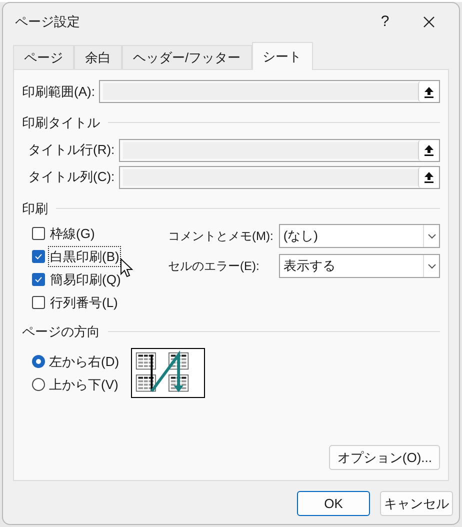  Describe the element at coordinates (84, 256) in the screenshot. I see `option-label: 白黒印刷(B)` at that location.